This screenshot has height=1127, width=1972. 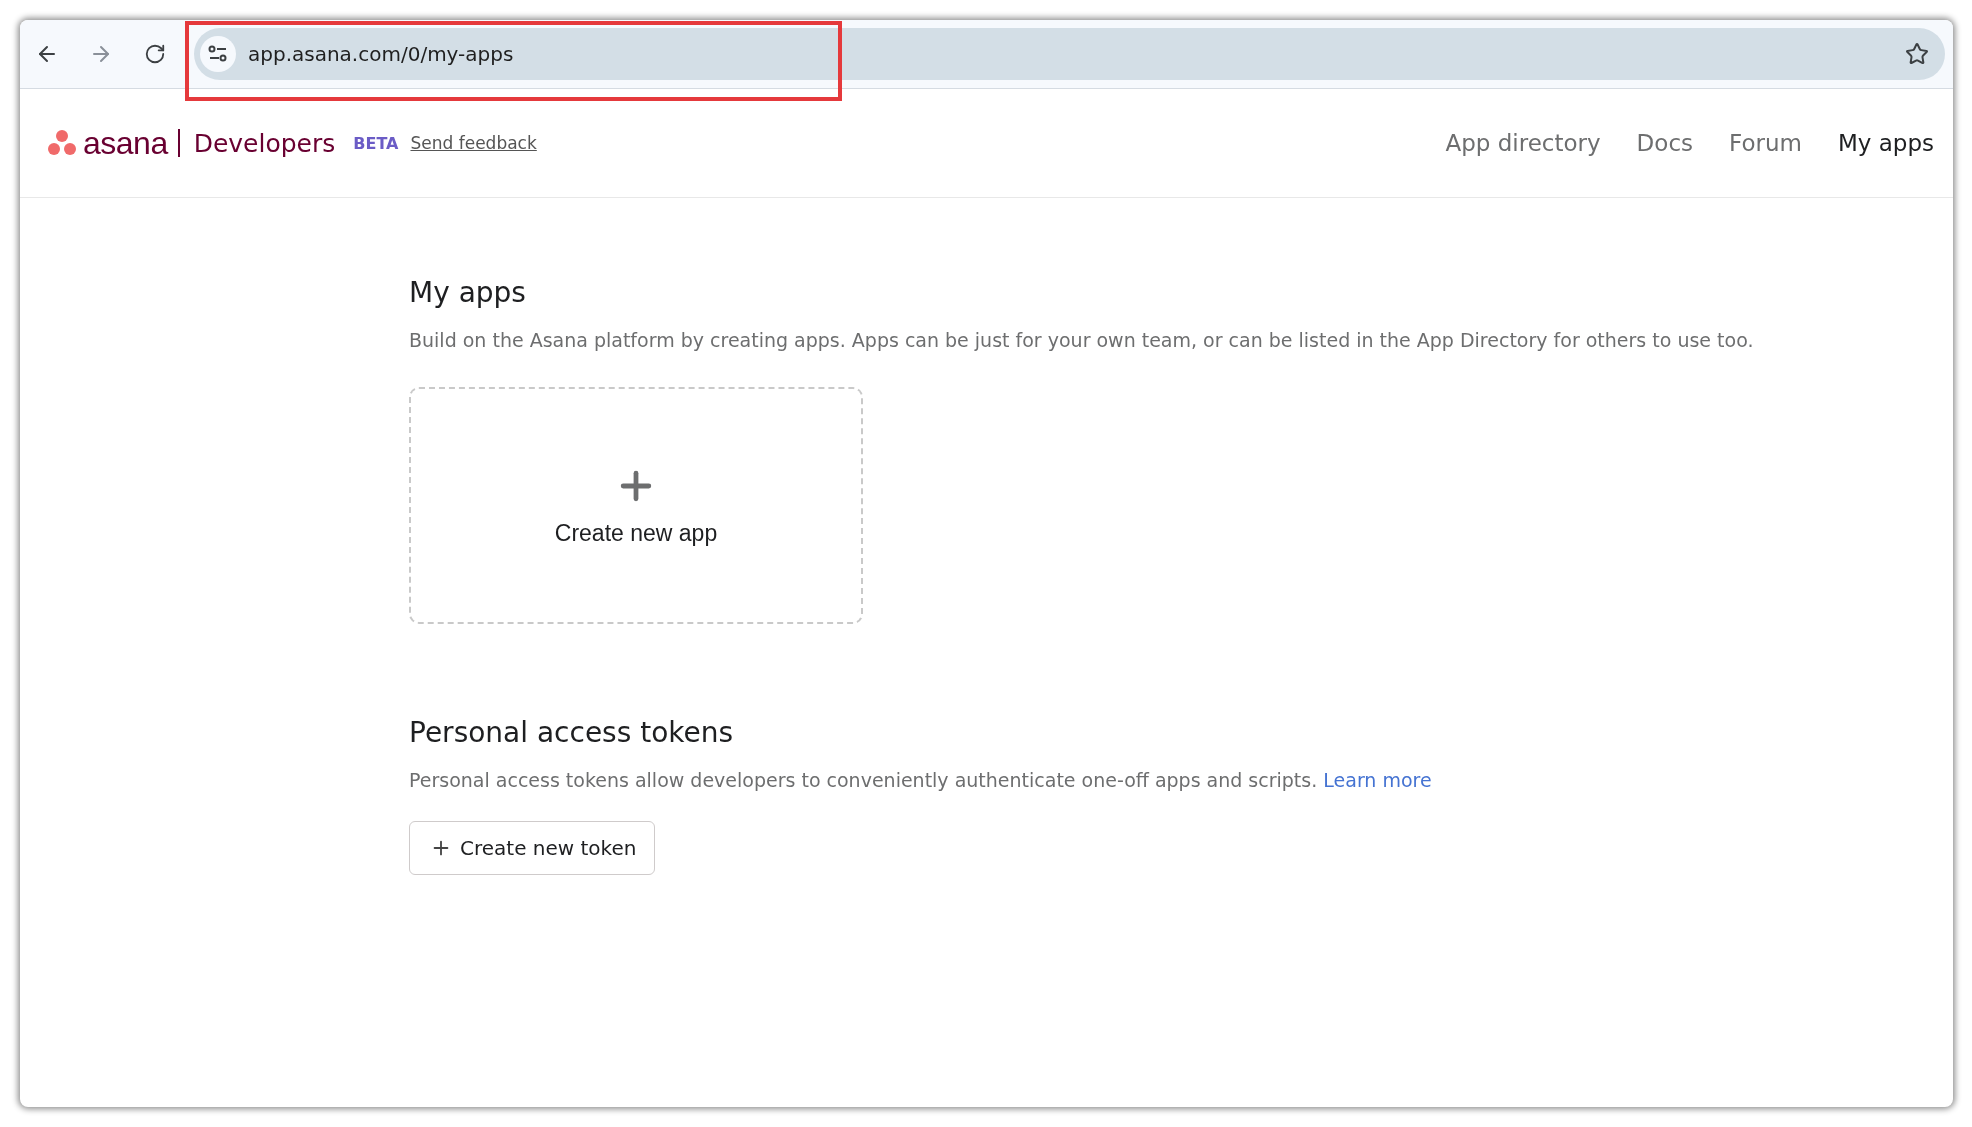 What do you see at coordinates (636, 533) in the screenshot?
I see `create-app-label: Create new app` at bounding box center [636, 533].